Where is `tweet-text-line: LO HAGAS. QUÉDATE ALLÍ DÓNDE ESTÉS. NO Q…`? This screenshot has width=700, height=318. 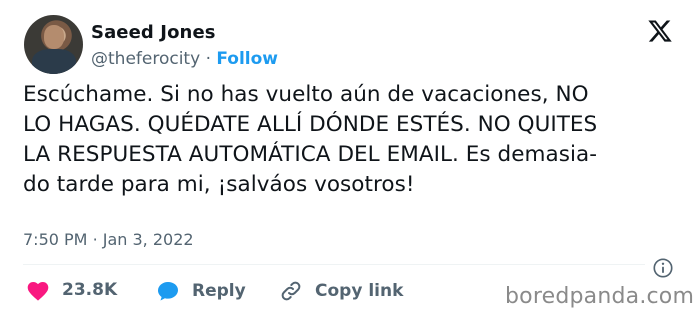
tweet-text-line: LO HAGAS. QUÉDATE ALLÍ DÓNDE ESTÉS. NO Q… is located at coordinates (310, 124).